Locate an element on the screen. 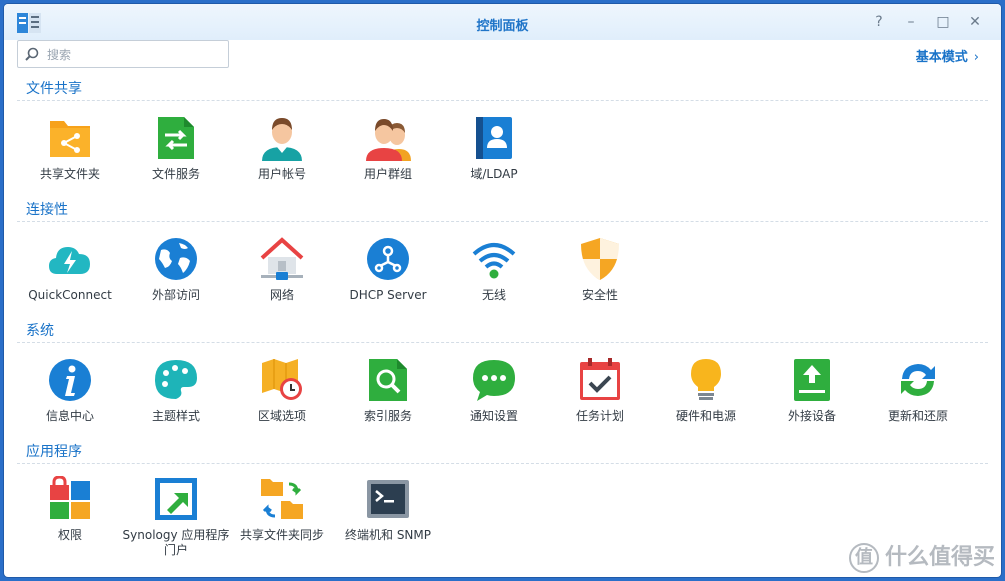  section-title-file-sharing: 文件共享 is located at coordinates (54, 89).